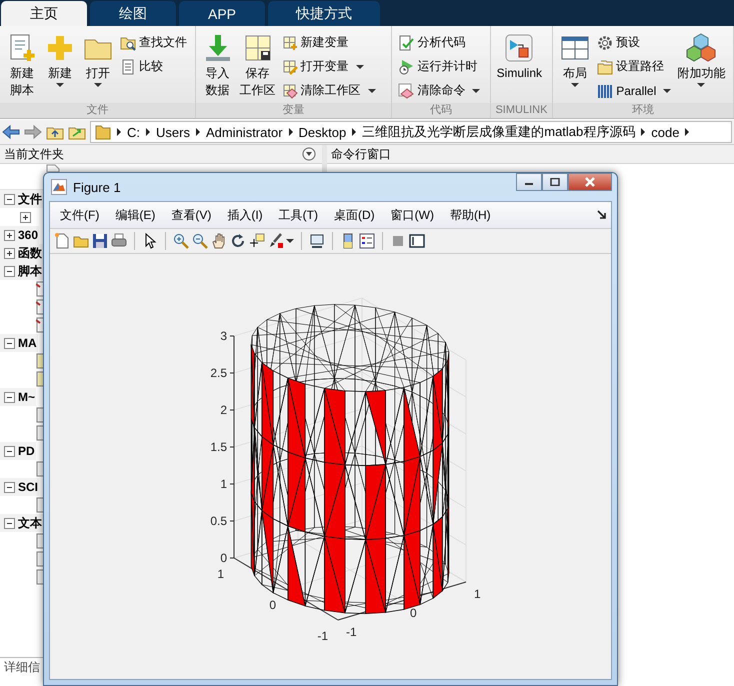 The image size is (734, 686). What do you see at coordinates (30, 271) in the screenshot?
I see `tree-item-label: 脚本` at bounding box center [30, 271].